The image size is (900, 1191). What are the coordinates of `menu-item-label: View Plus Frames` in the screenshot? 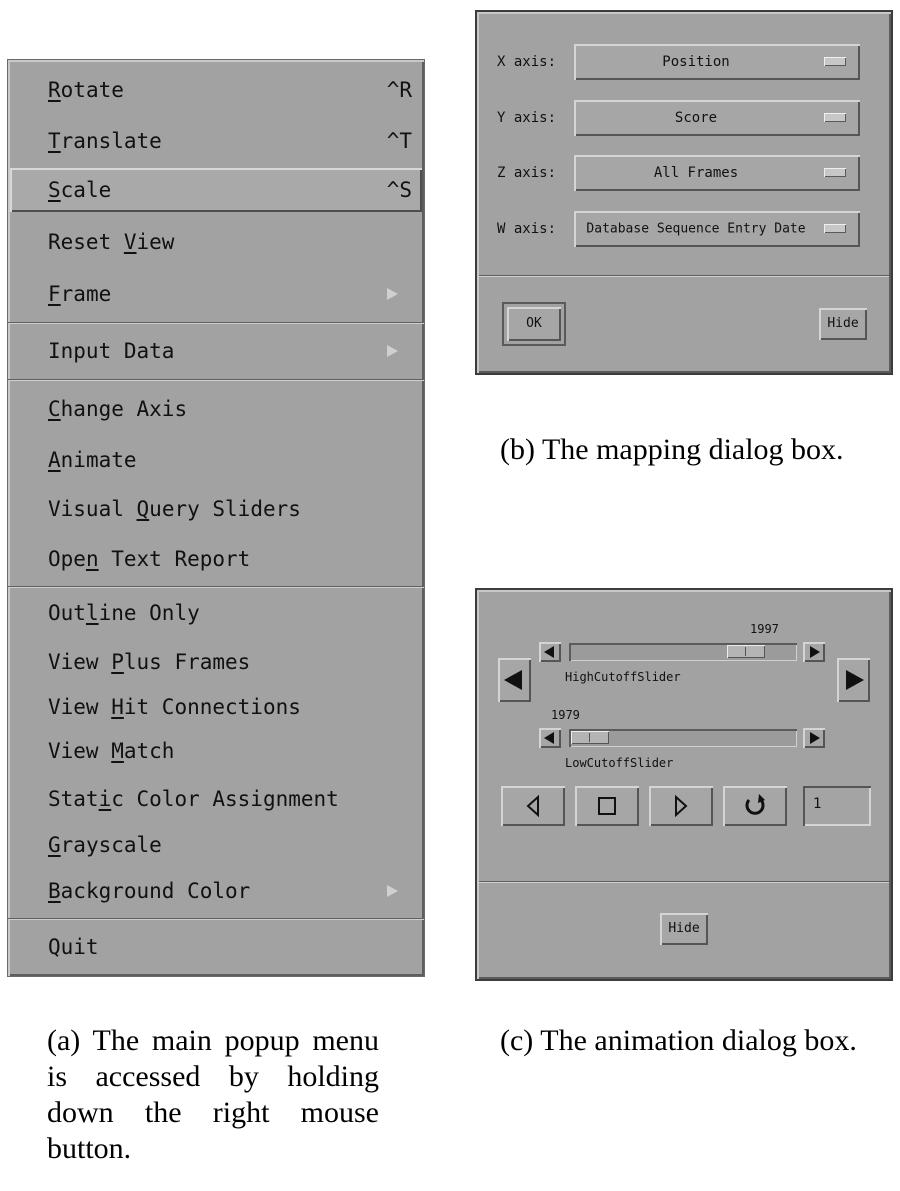 It's located at (149, 662).